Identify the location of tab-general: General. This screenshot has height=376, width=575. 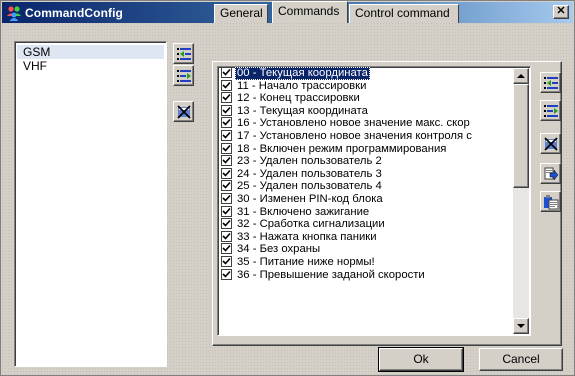
(241, 13).